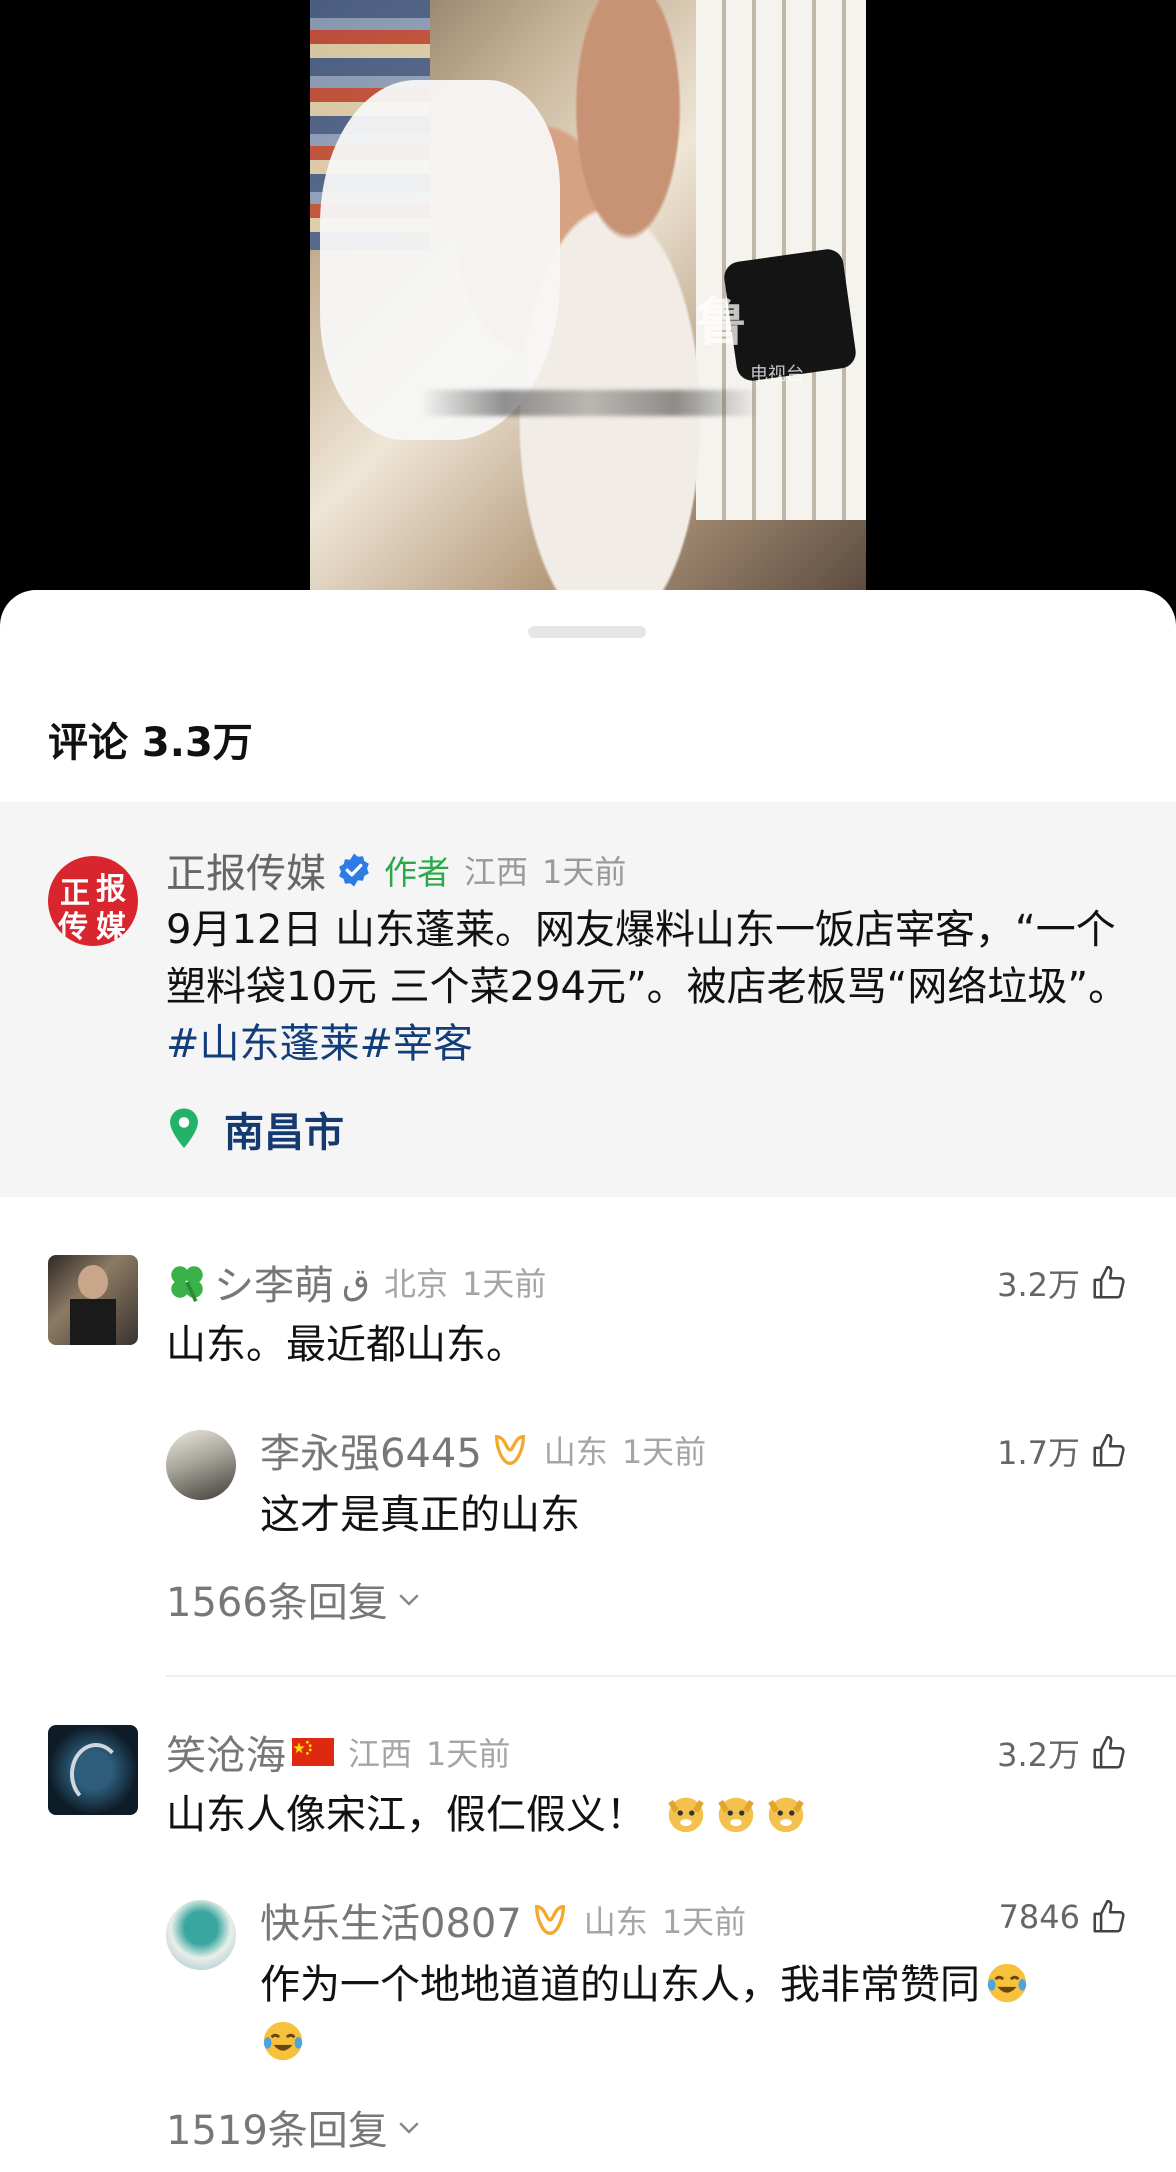  Describe the element at coordinates (184, 1128) in the screenshot. I see `location-pin-icon` at that location.